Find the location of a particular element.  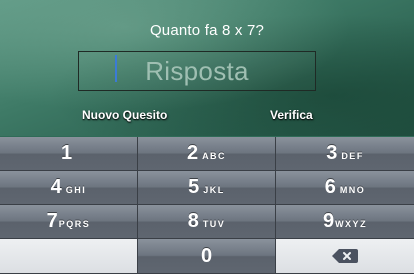

delete-key is located at coordinates (345, 256).